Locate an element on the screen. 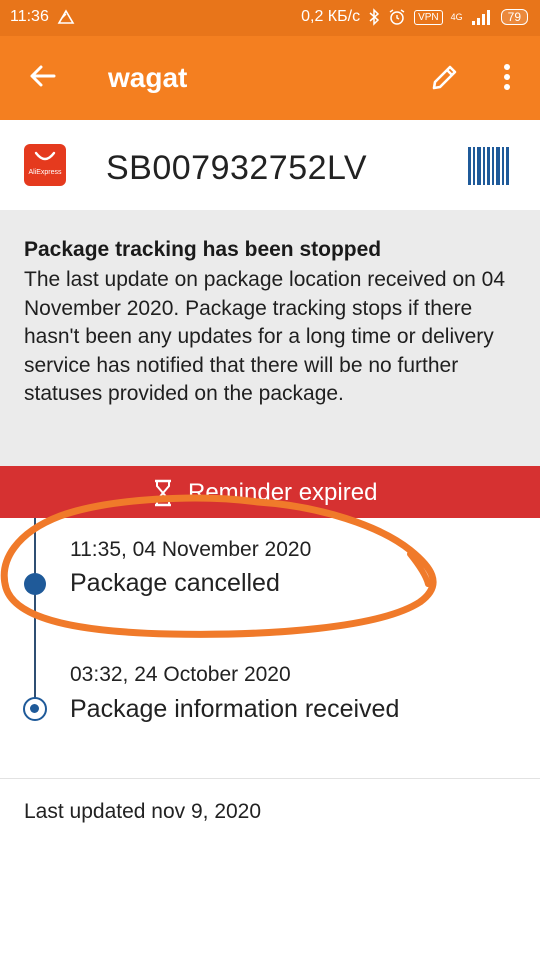 This screenshot has width=540, height=960. reminder-content: Reminder expired is located at coordinates (264, 493).